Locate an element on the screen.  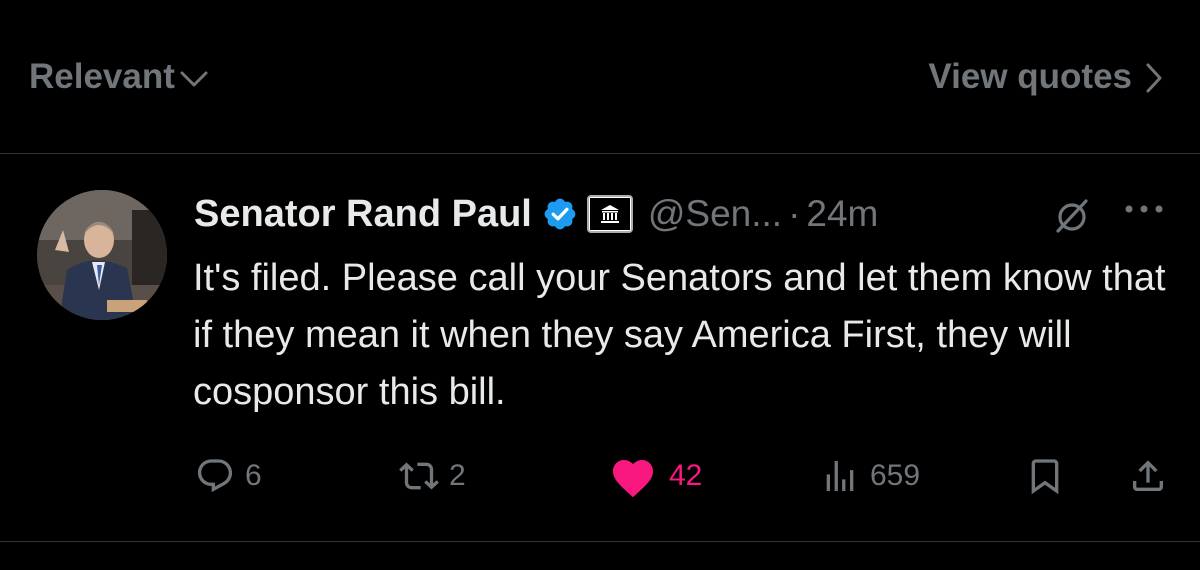
views-chart-icon is located at coordinates (840, 476).